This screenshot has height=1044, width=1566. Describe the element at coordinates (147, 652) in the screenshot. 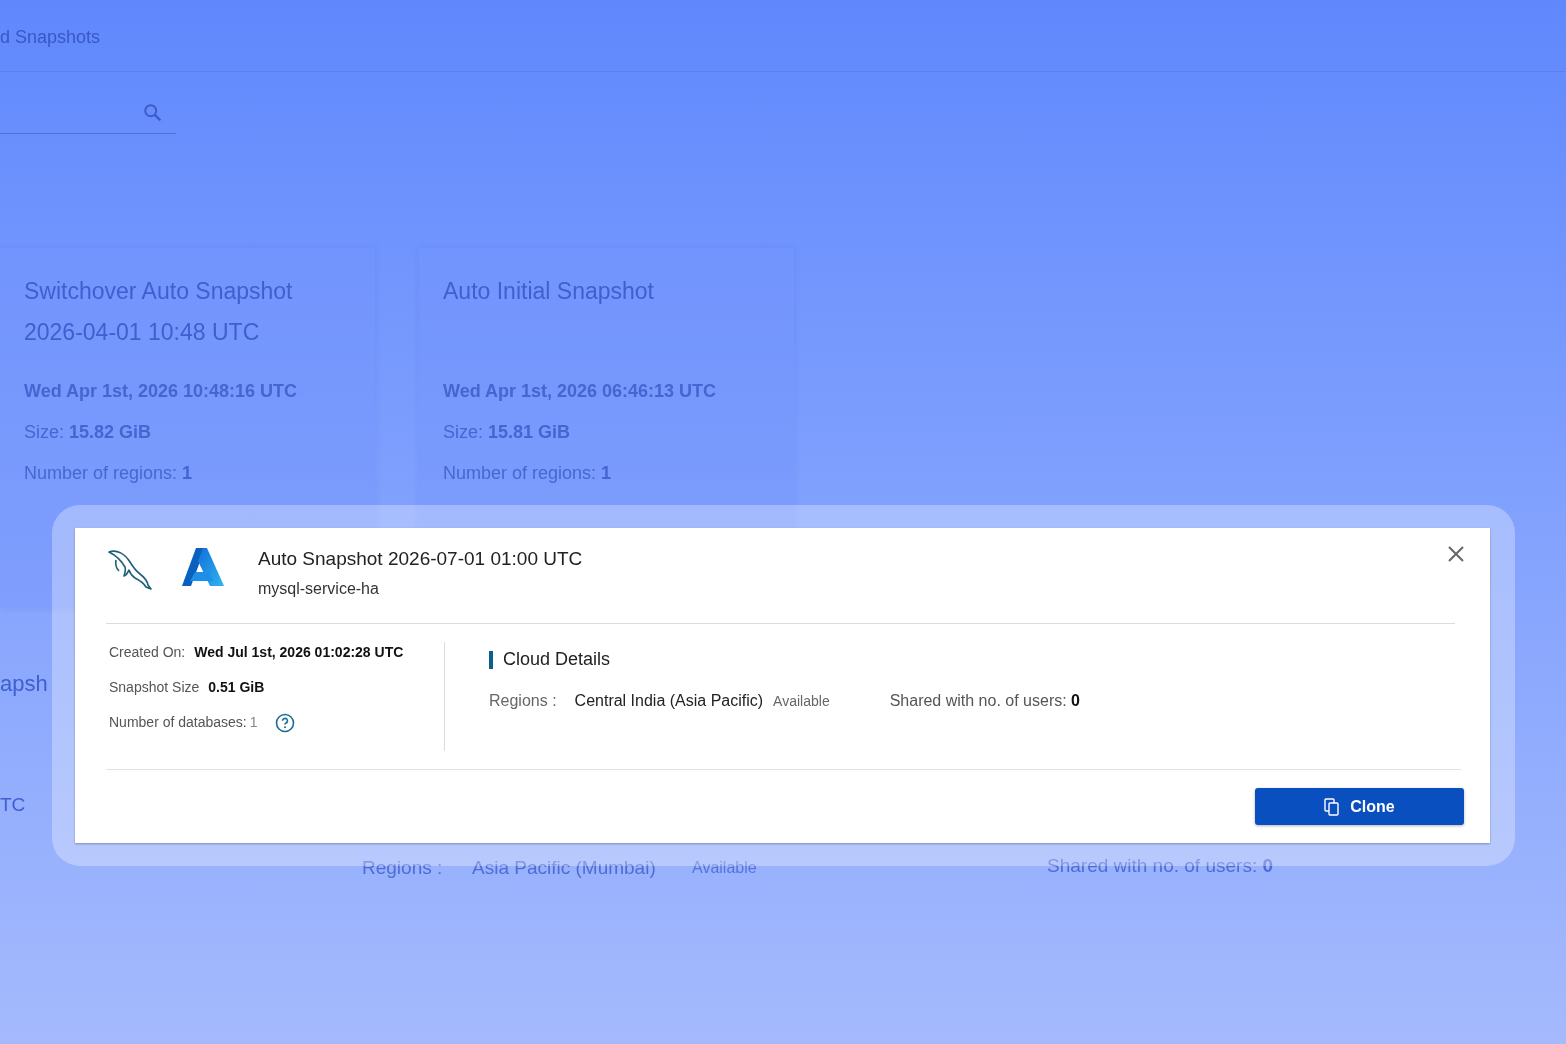

I see `detail-label: Created On:` at that location.